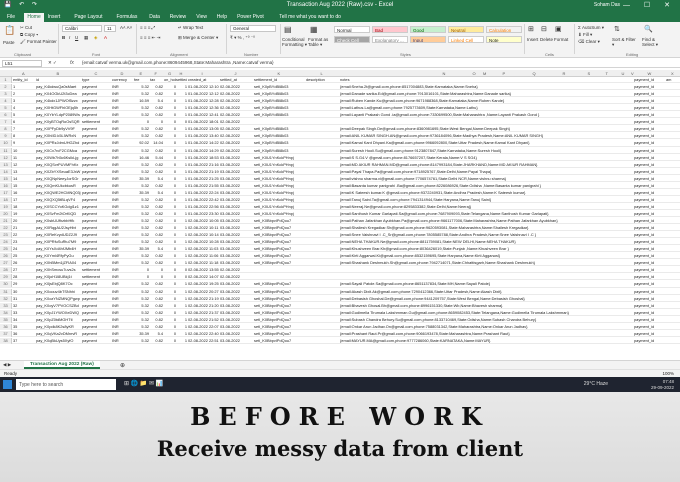 This screenshot has width=680, height=482. What do you see at coordinates (203, 87) in the screenshot?
I see `cell: 01-08-2022 12:10` at bounding box center [203, 87].